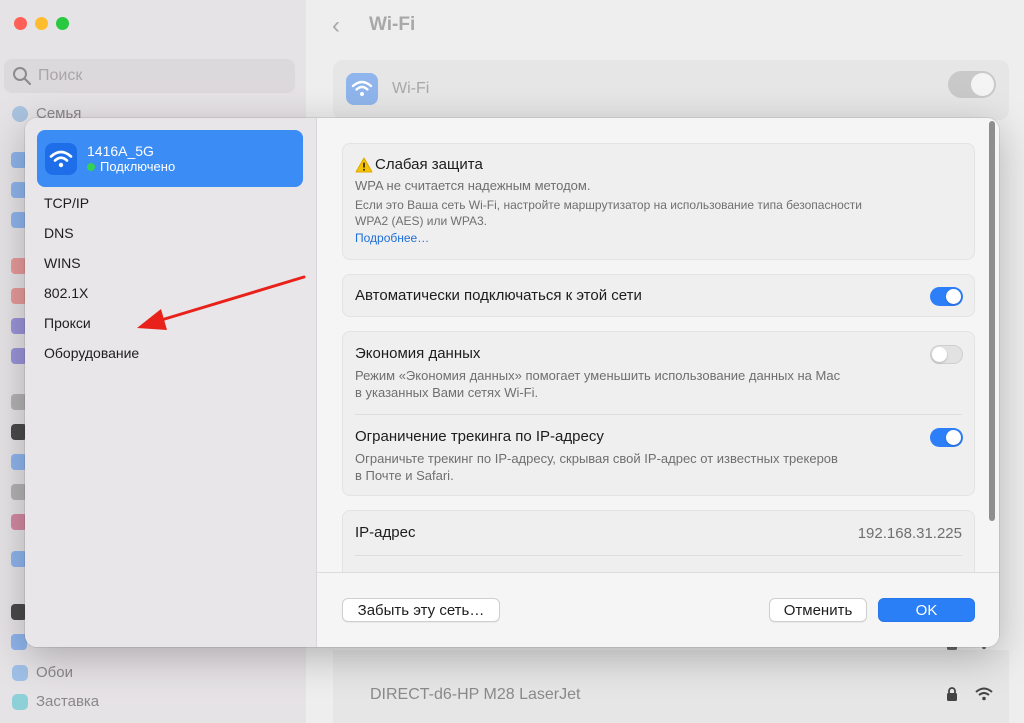  I want to click on search-icon, so click(22, 76).